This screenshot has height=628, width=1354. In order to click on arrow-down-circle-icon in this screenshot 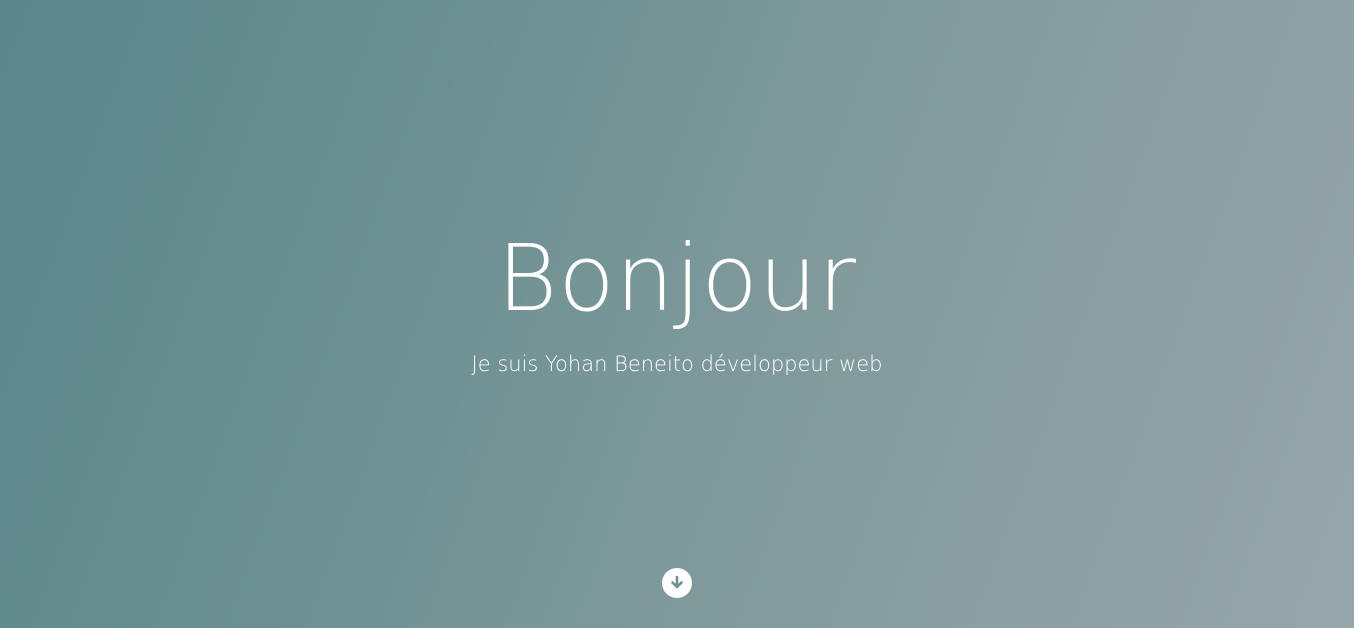, I will do `click(677, 583)`.